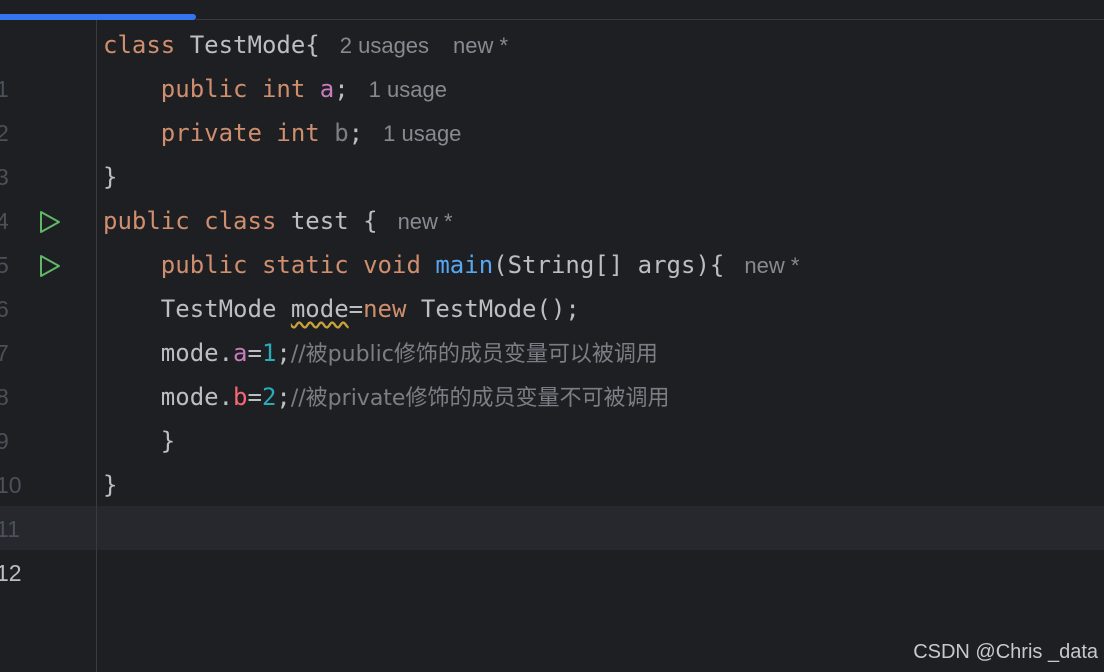 Image resolution: width=1104 pixels, height=672 pixels. What do you see at coordinates (474, 354) in the screenshot?
I see `line-comment: //被public修饰的成员变量可以被调用` at bounding box center [474, 354].